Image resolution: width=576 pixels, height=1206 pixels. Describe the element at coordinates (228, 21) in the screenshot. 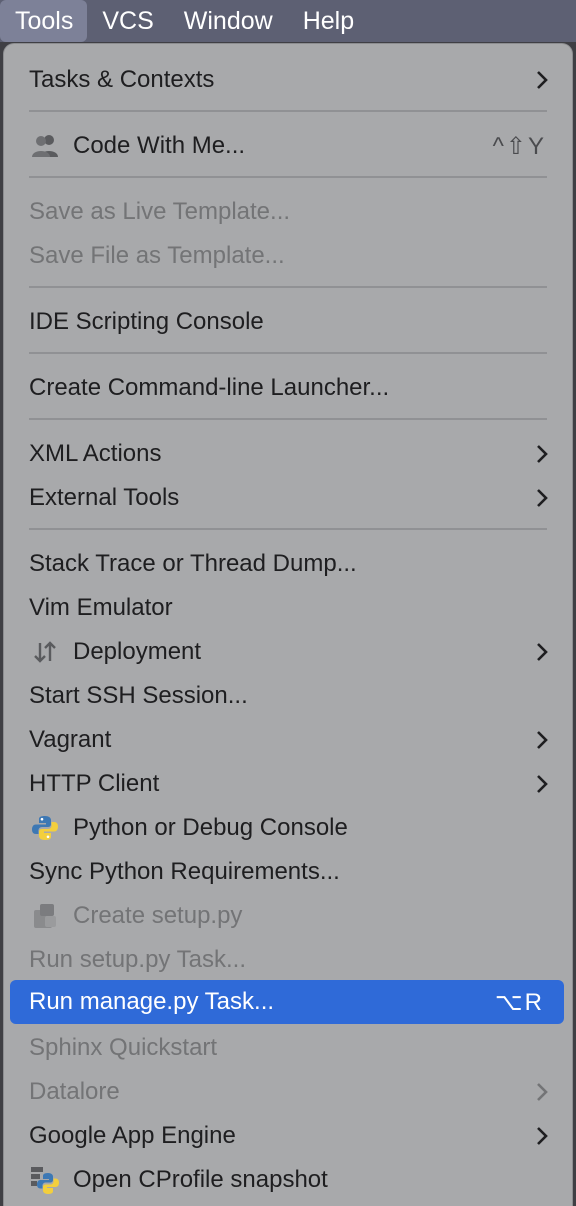

I see `menubar-window: Window` at that location.